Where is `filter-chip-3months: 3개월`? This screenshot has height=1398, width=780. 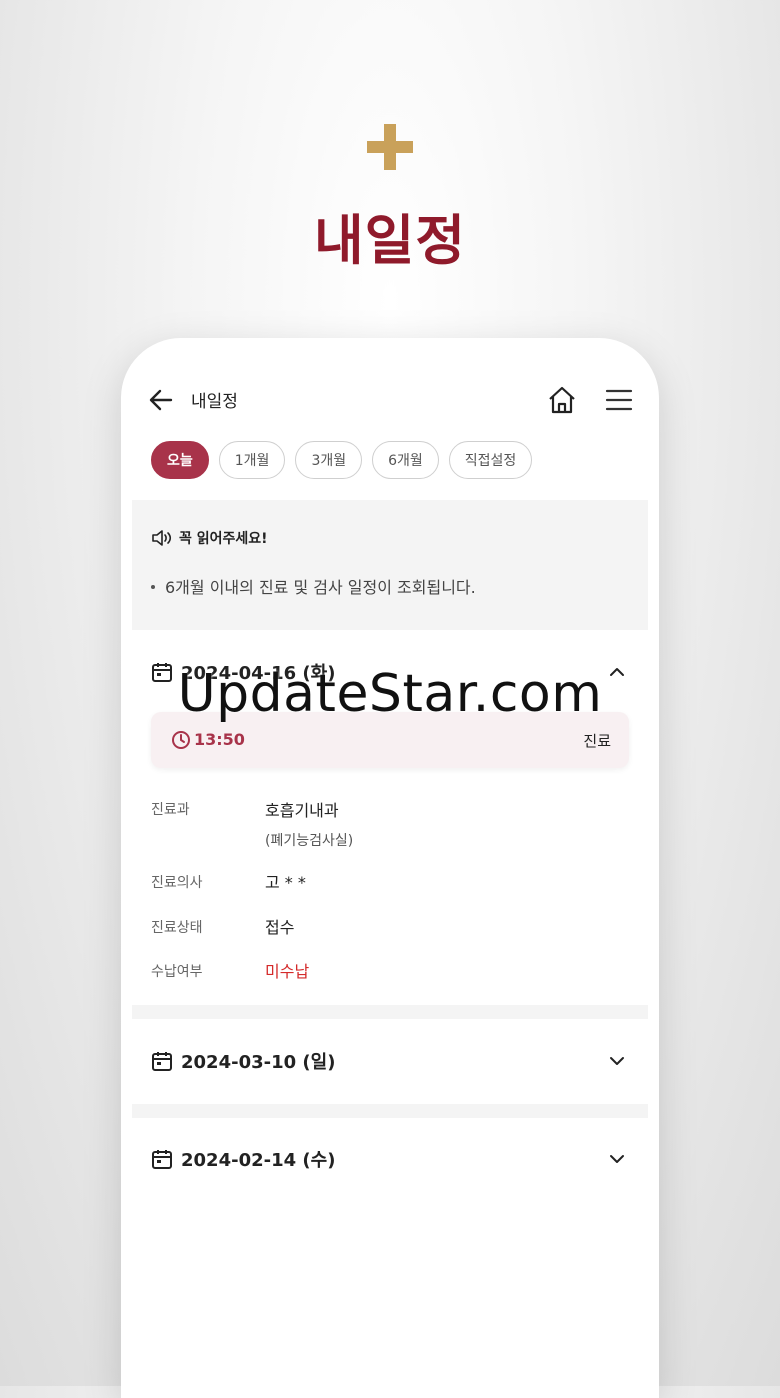 filter-chip-3months: 3개월 is located at coordinates (329, 460).